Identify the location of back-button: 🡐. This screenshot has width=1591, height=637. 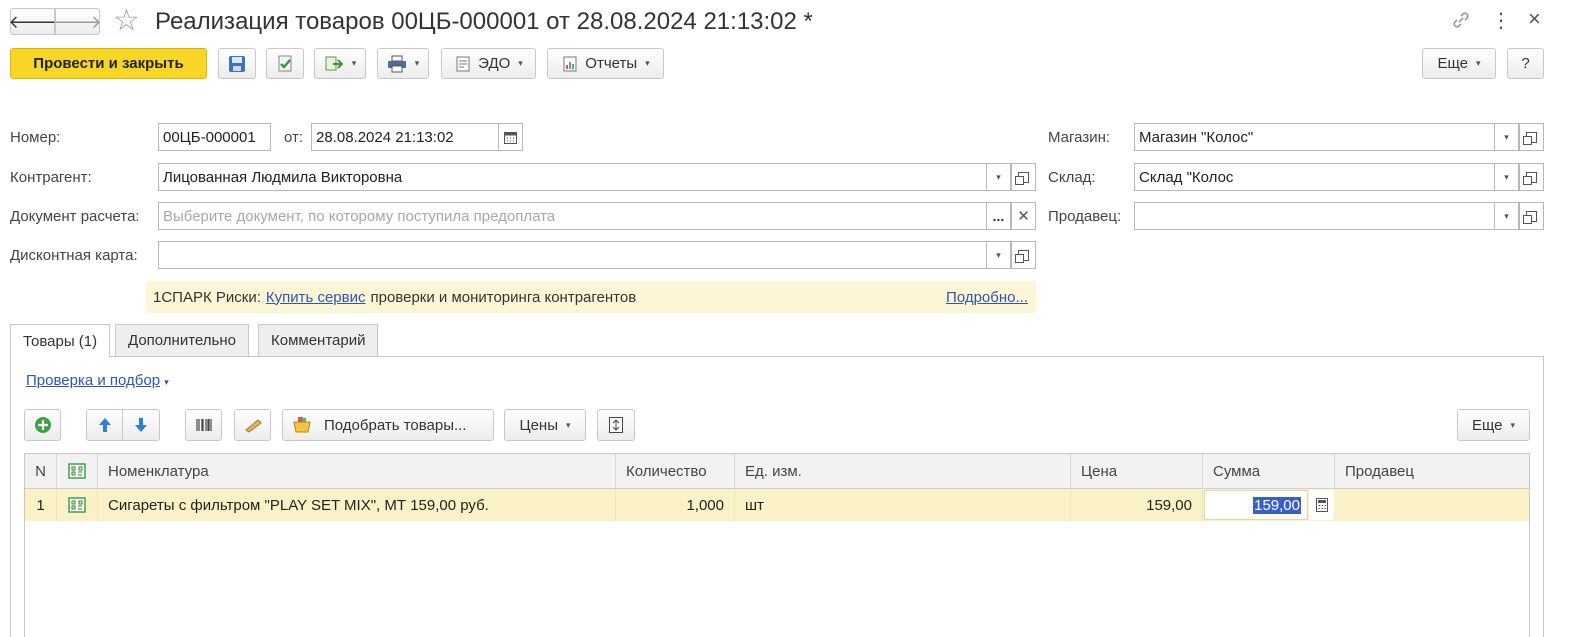
(32, 21).